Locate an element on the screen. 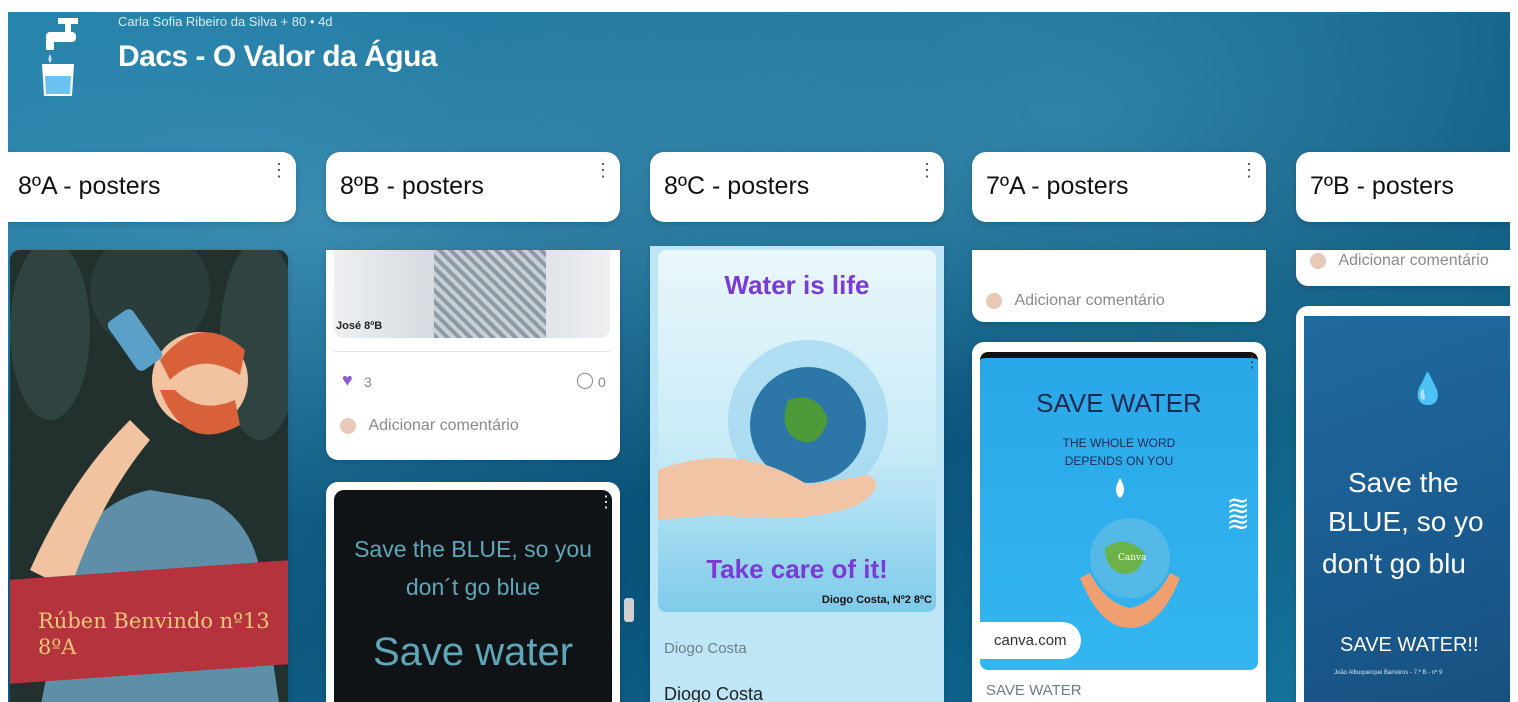 The height and width of the screenshot is (702, 1518). poster-heading: SAVE WATER is located at coordinates (1119, 403).